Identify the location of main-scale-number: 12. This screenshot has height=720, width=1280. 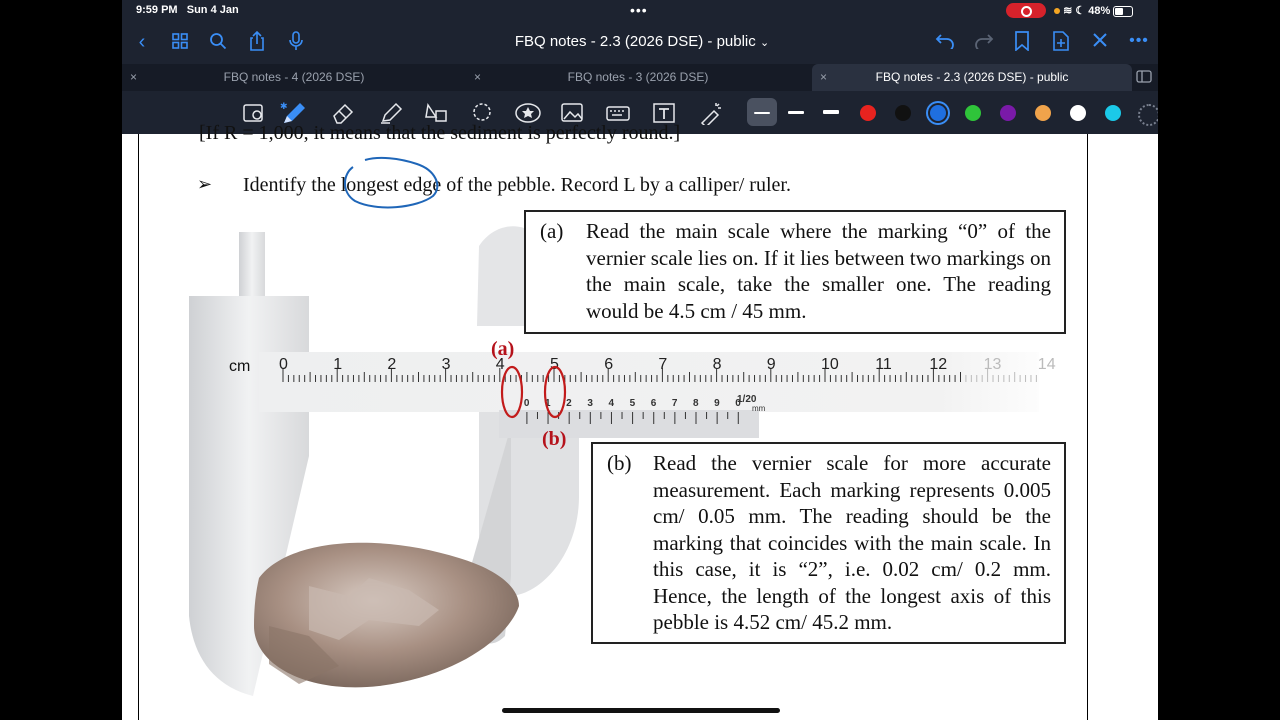
(938, 364).